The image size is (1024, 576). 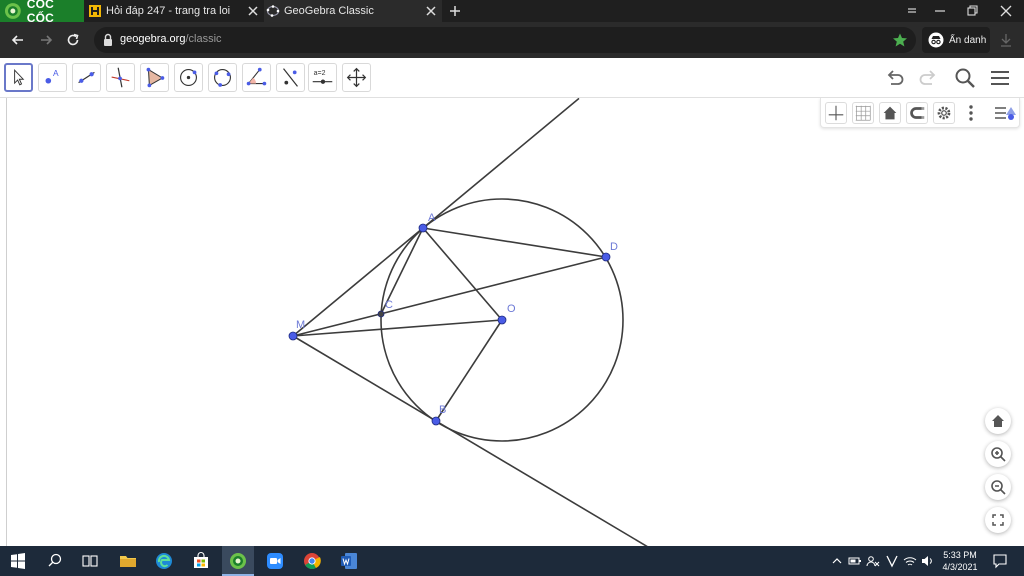 What do you see at coordinates (436, 421) in the screenshot?
I see `point-b` at bounding box center [436, 421].